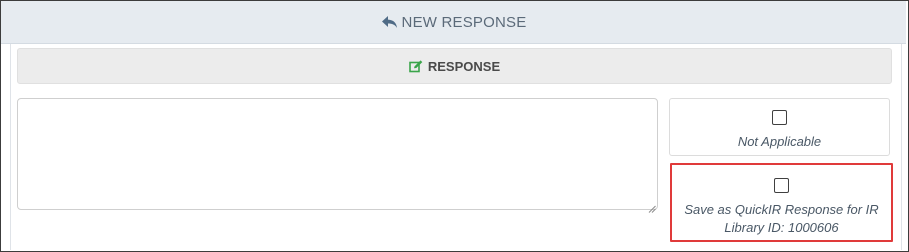  What do you see at coordinates (652, 206) in the screenshot?
I see `resize-grip-icon` at bounding box center [652, 206].